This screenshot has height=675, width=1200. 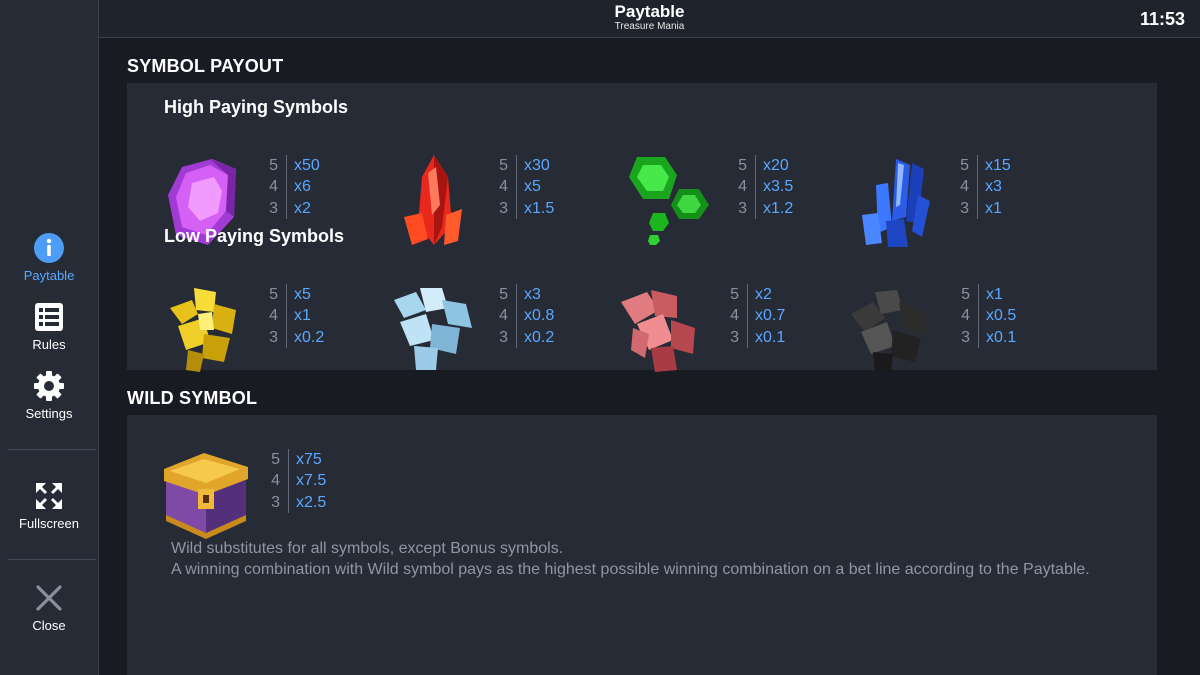 I want to click on symbol-gold-nugget: 5 x5 4 x1 3 x0.2, so click(x=274, y=334).